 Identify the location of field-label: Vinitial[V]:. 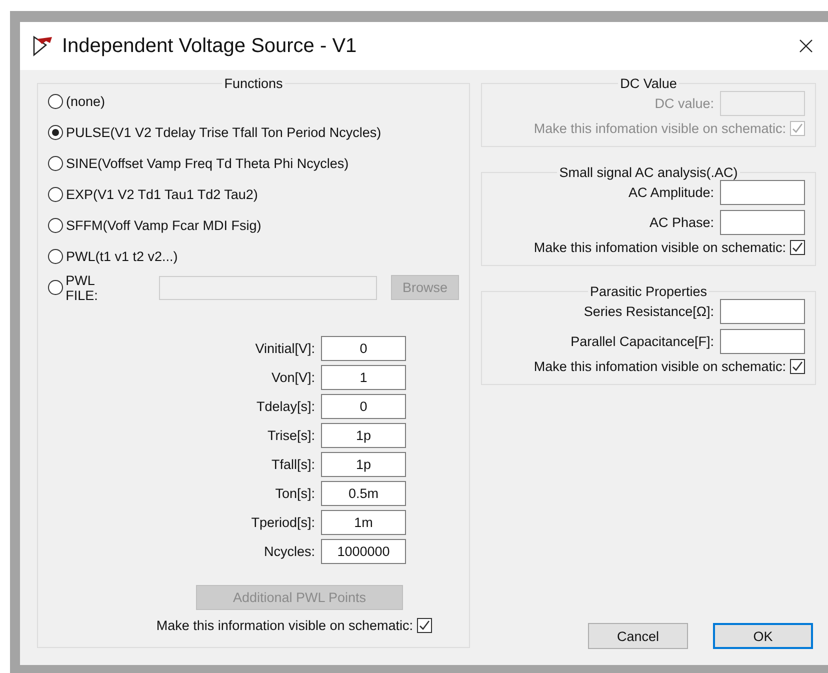
(285, 348).